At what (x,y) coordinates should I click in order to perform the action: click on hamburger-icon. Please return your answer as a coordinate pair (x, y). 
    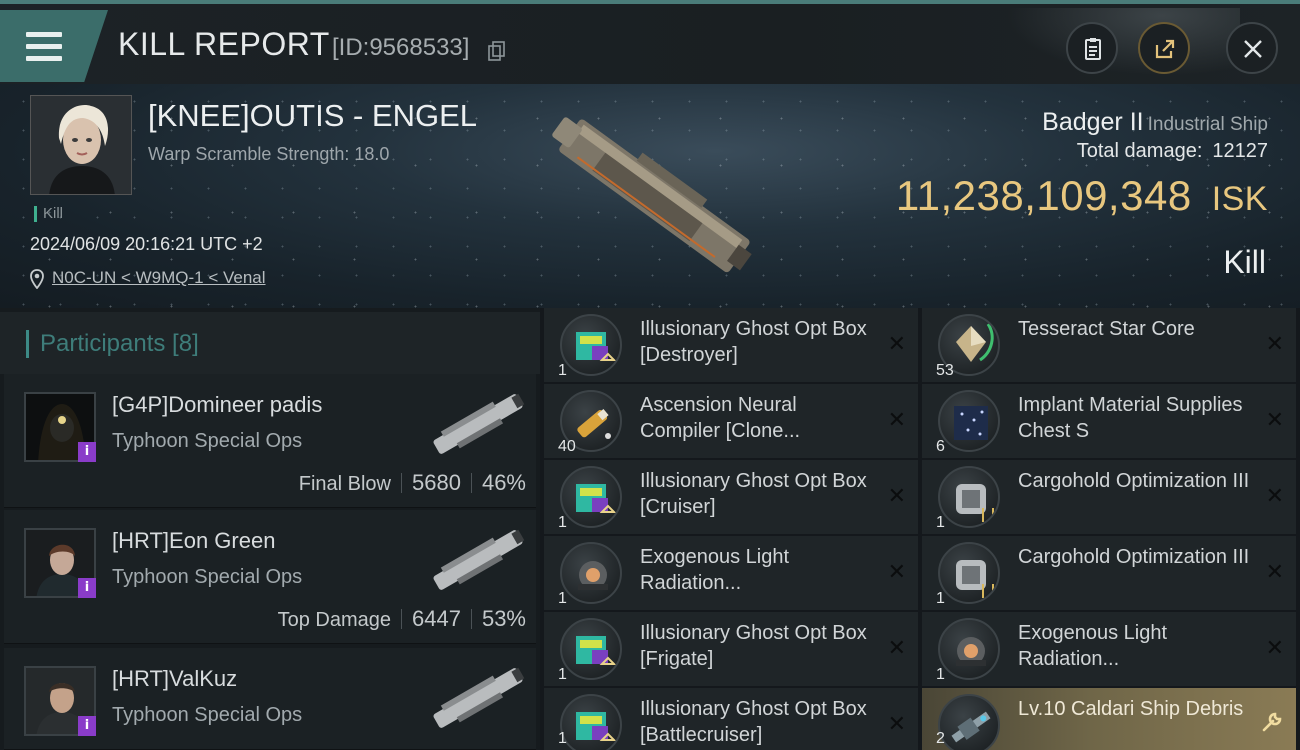
    Looking at the image, I should click on (44, 47).